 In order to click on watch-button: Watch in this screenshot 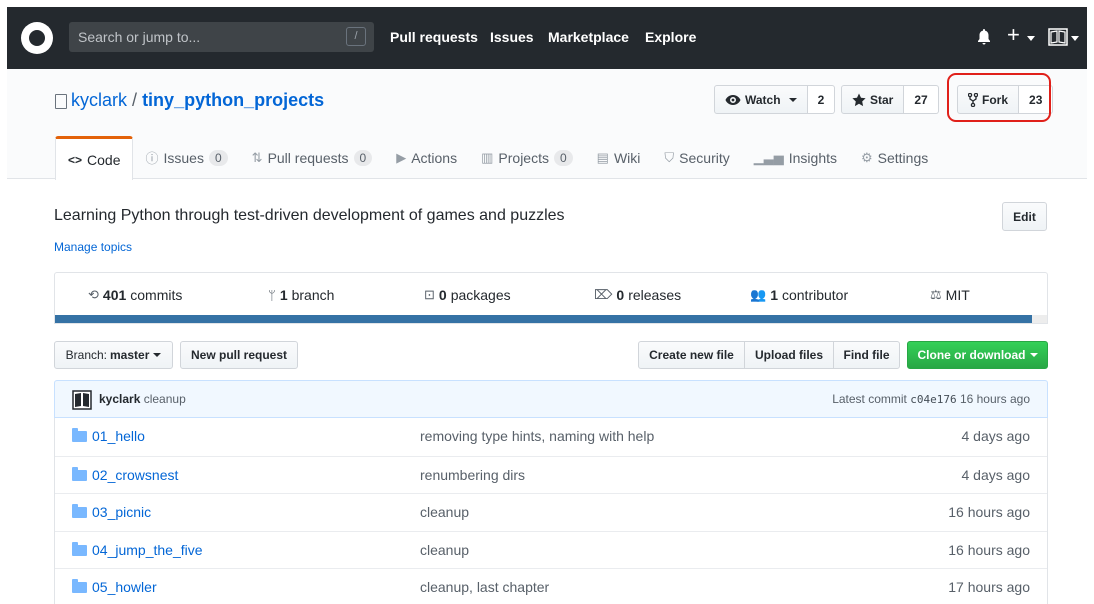, I will do `click(761, 99)`.